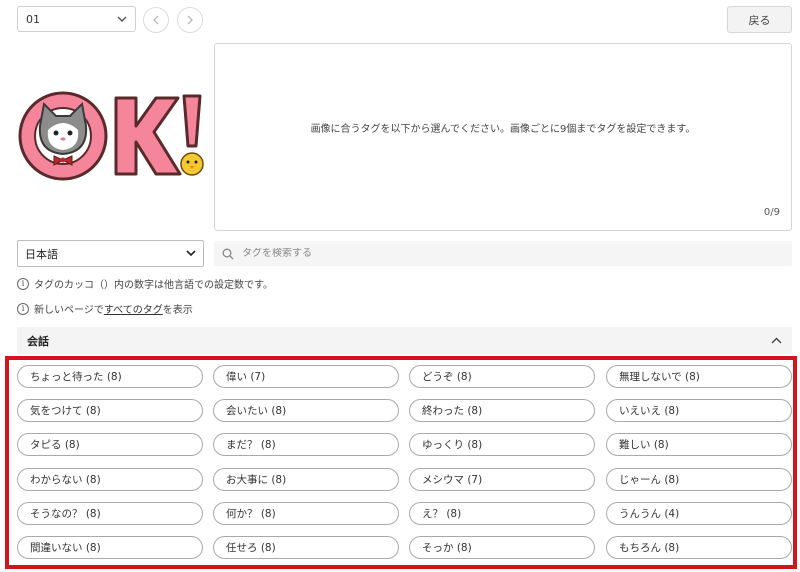 The height and width of the screenshot is (572, 800). Describe the element at coordinates (228, 253) in the screenshot. I see `search-icon` at that location.